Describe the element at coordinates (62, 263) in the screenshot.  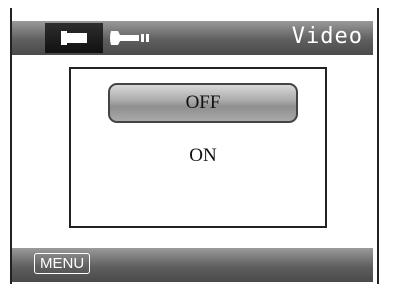
I see `menu-button: MENU` at that location.